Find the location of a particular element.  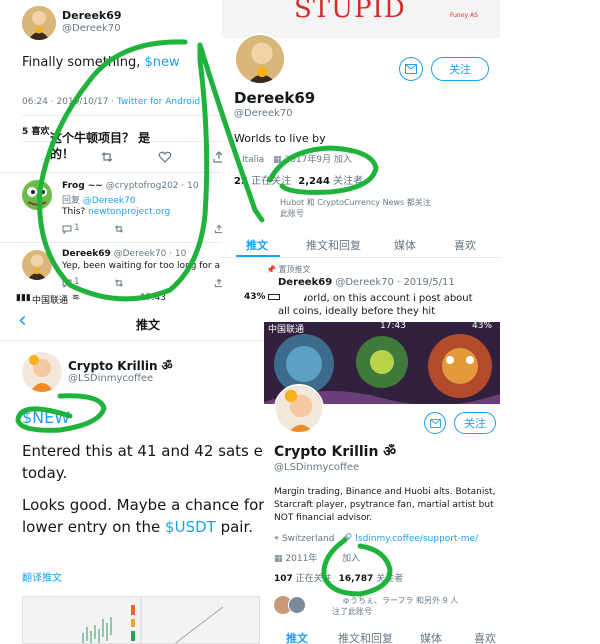

following-count: 25 is located at coordinates (241, 181).